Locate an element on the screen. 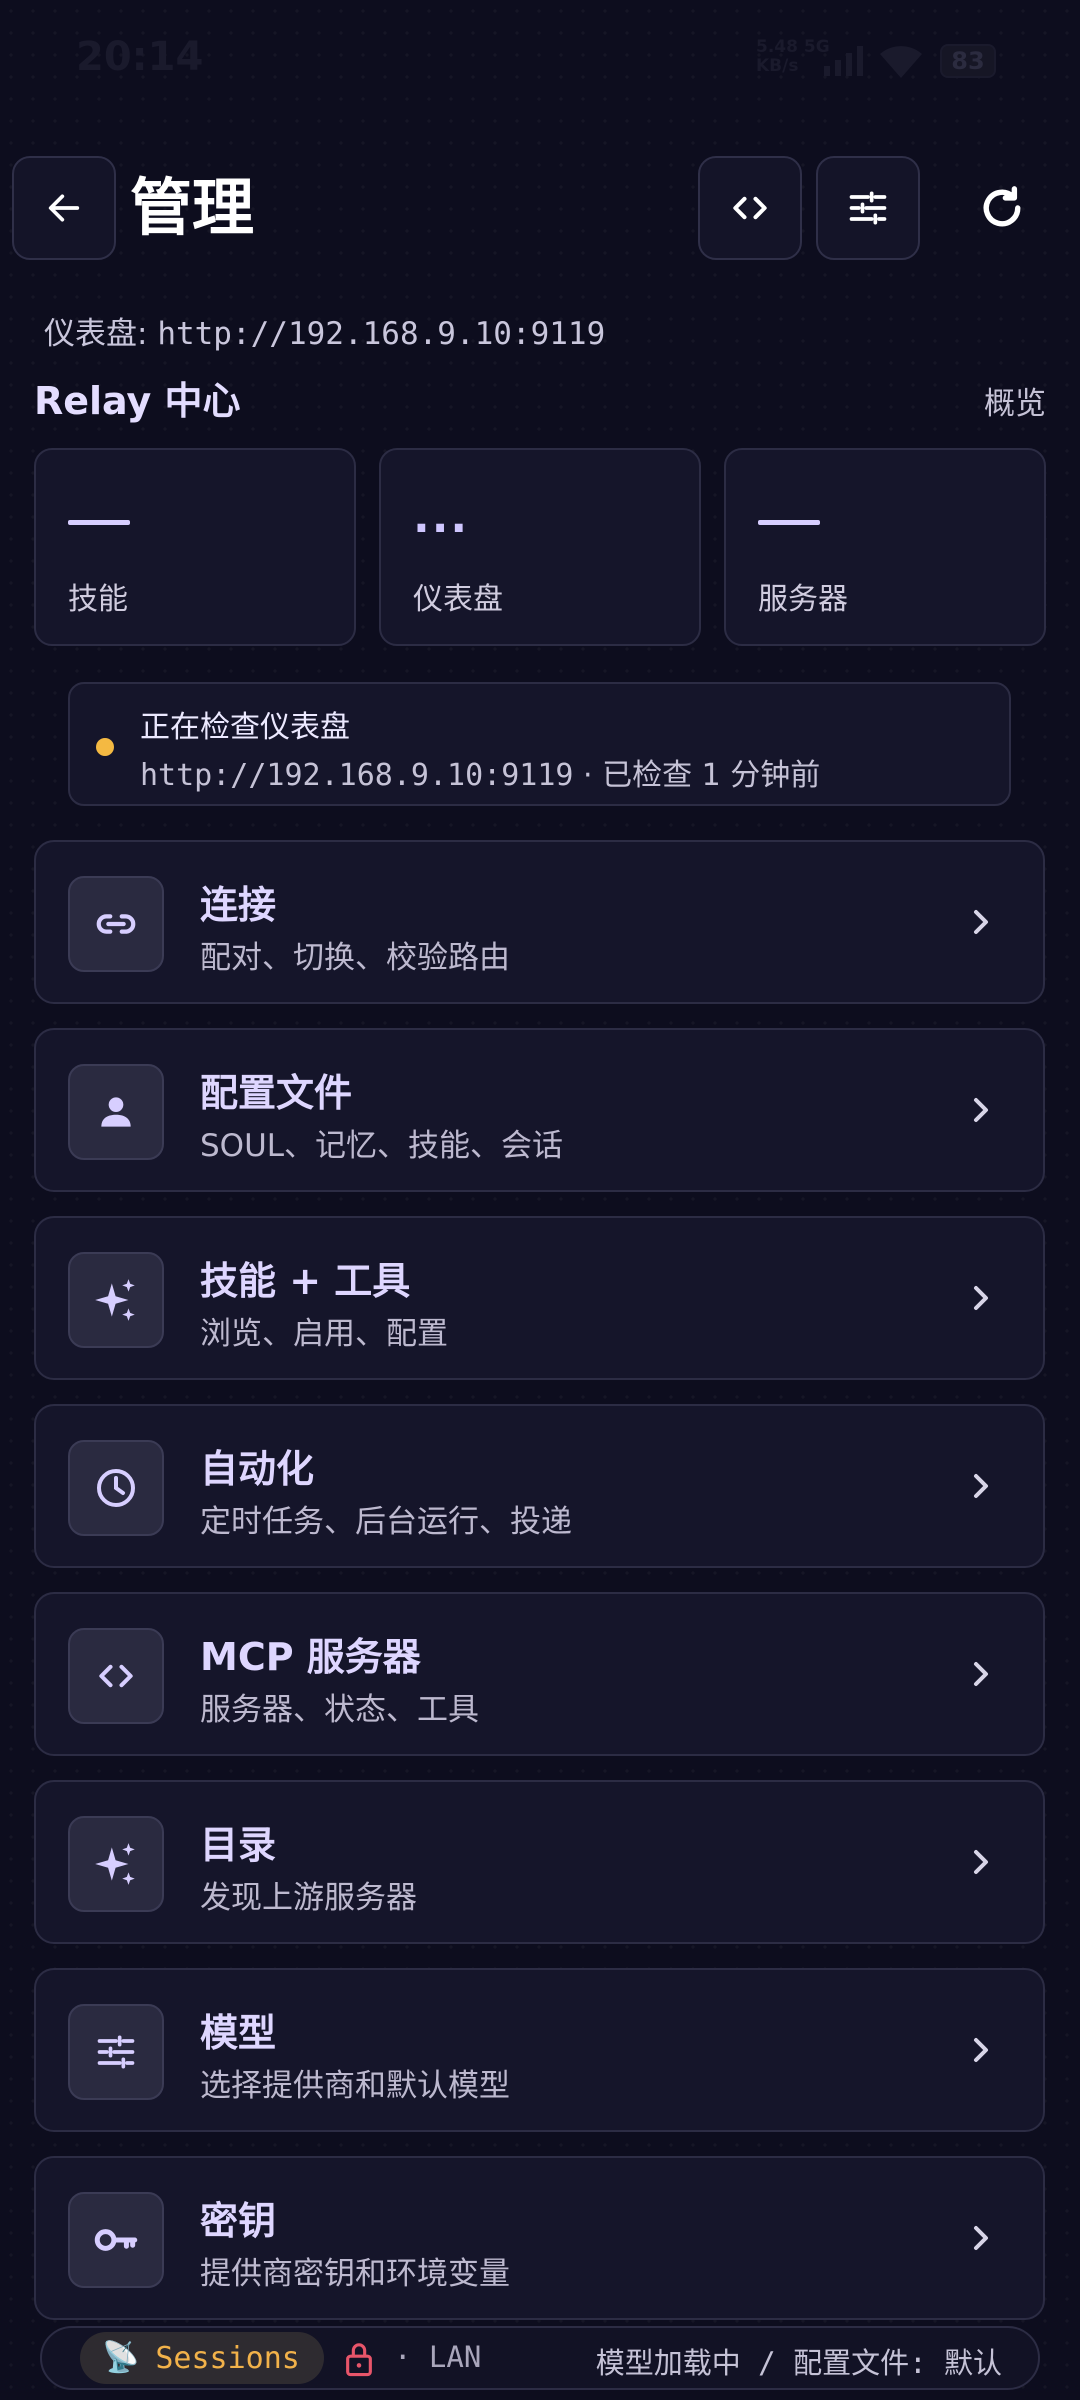 The height and width of the screenshot is (2400, 1080). menu-title: 目录 is located at coordinates (238, 1845).